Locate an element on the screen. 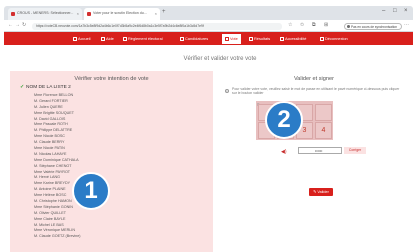  nav-vote: Vote is located at coordinates (231, 39).